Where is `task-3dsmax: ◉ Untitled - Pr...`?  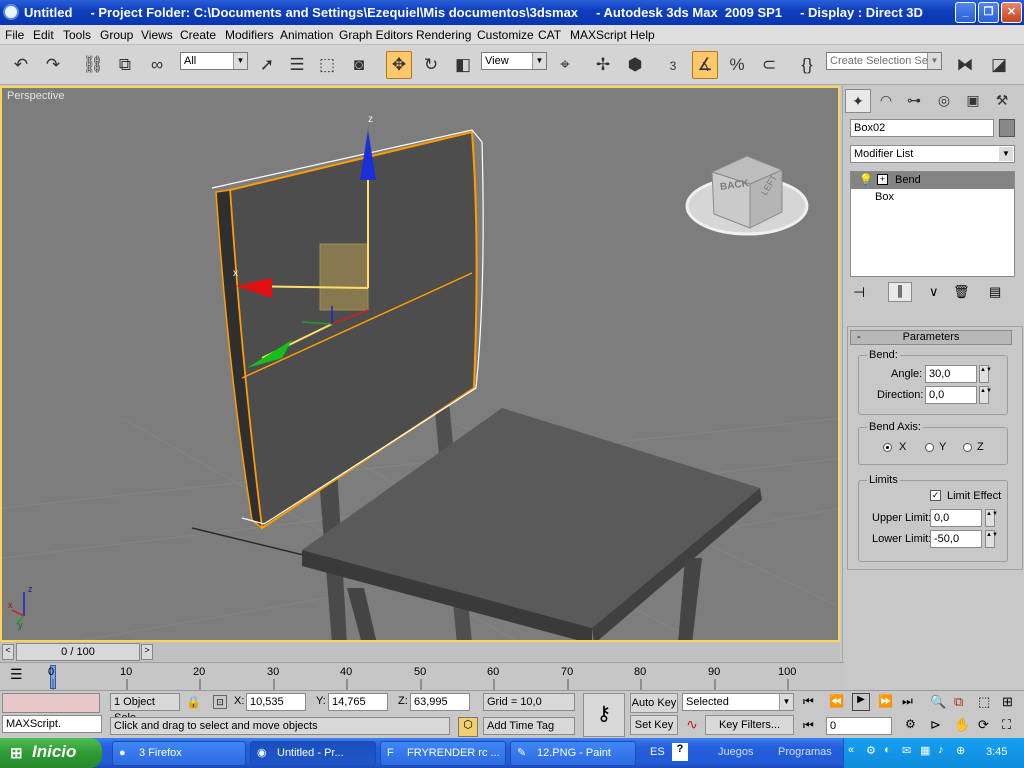 task-3dsmax: ◉ Untitled - Pr... is located at coordinates (313, 753).